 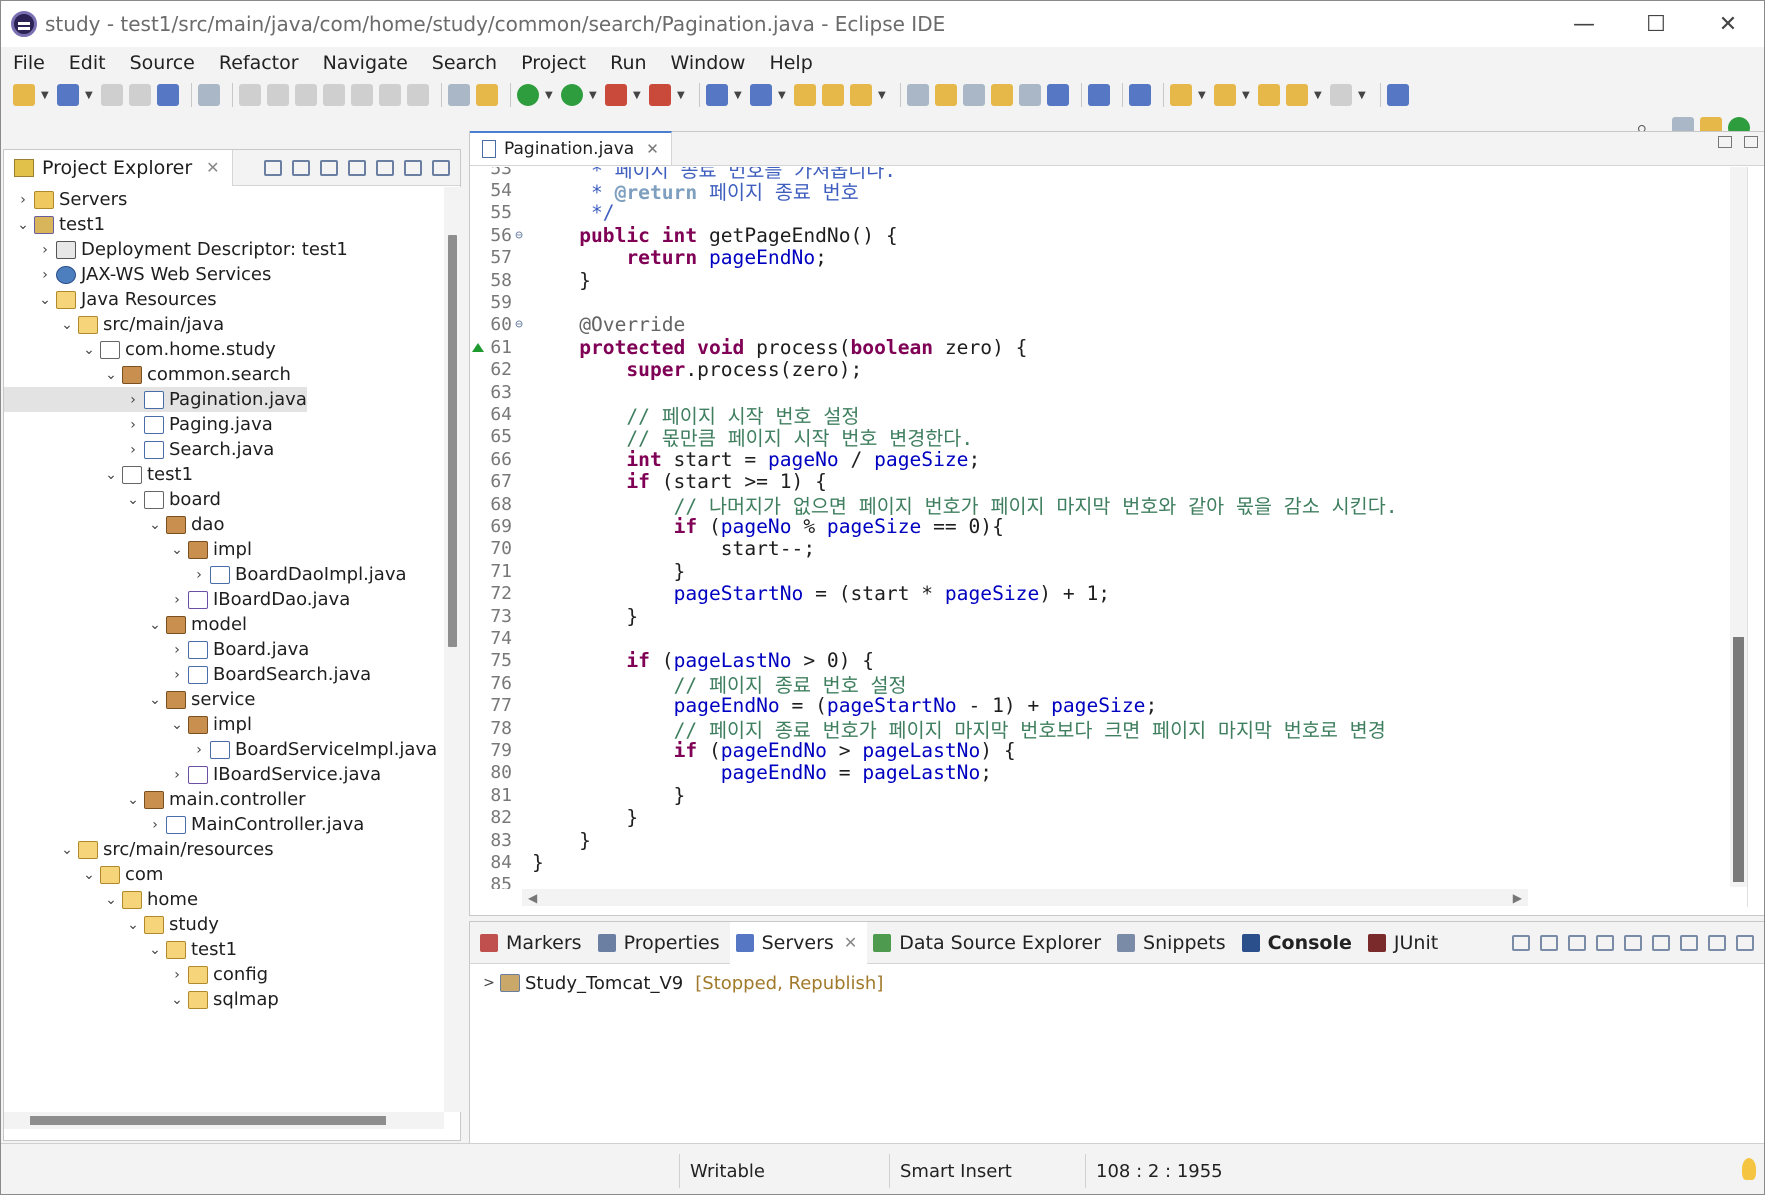 What do you see at coordinates (139, 449) in the screenshot?
I see `tree-item: › Search.java` at bounding box center [139, 449].